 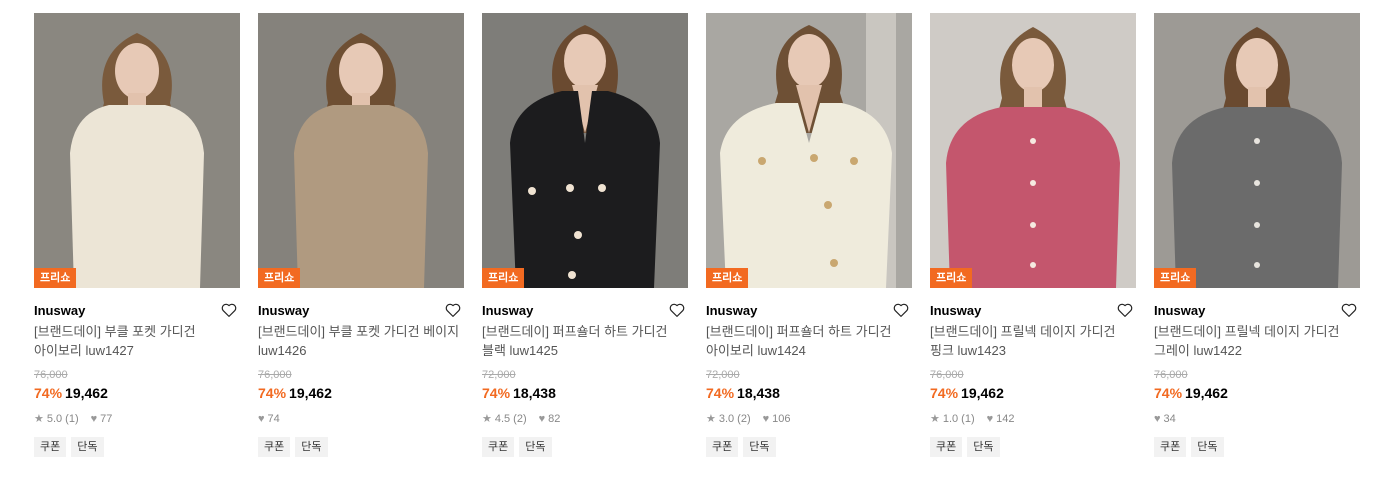 I want to click on price-row: 74% 18,438, so click(x=585, y=393).